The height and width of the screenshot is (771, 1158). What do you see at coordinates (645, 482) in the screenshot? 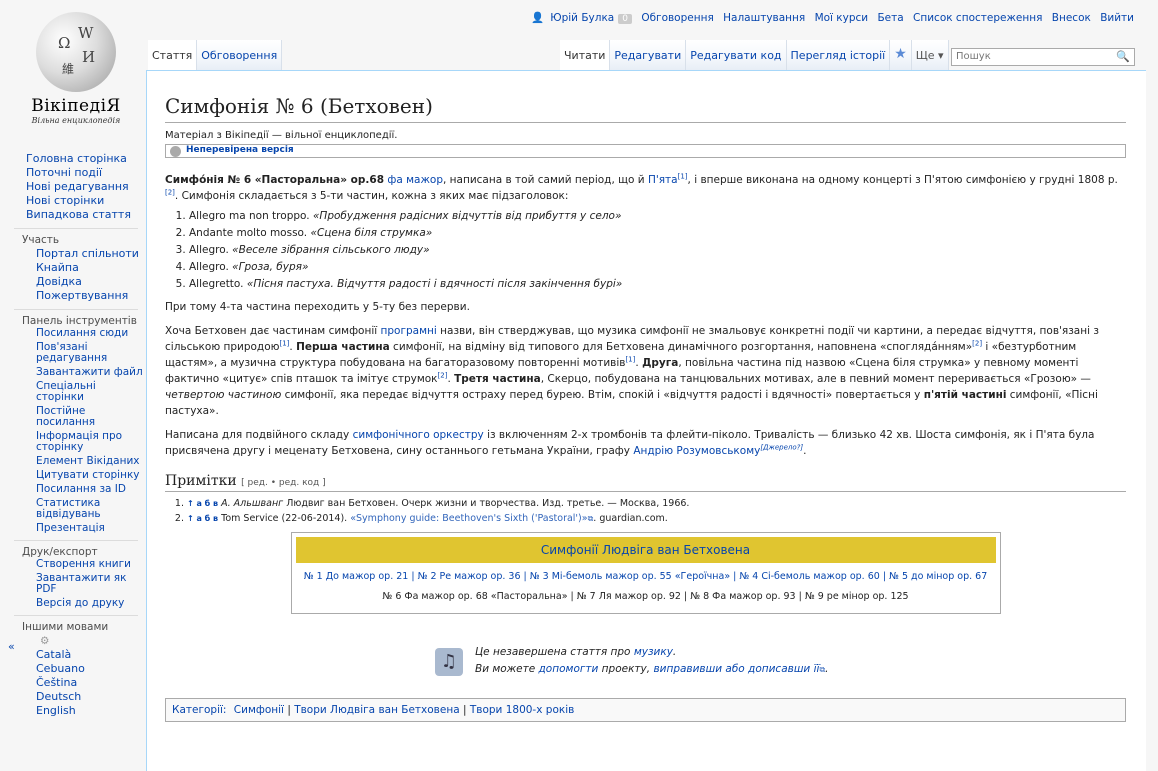
I see `section-heading-notes: Примітки [ ред. • ред. код ]` at bounding box center [645, 482].